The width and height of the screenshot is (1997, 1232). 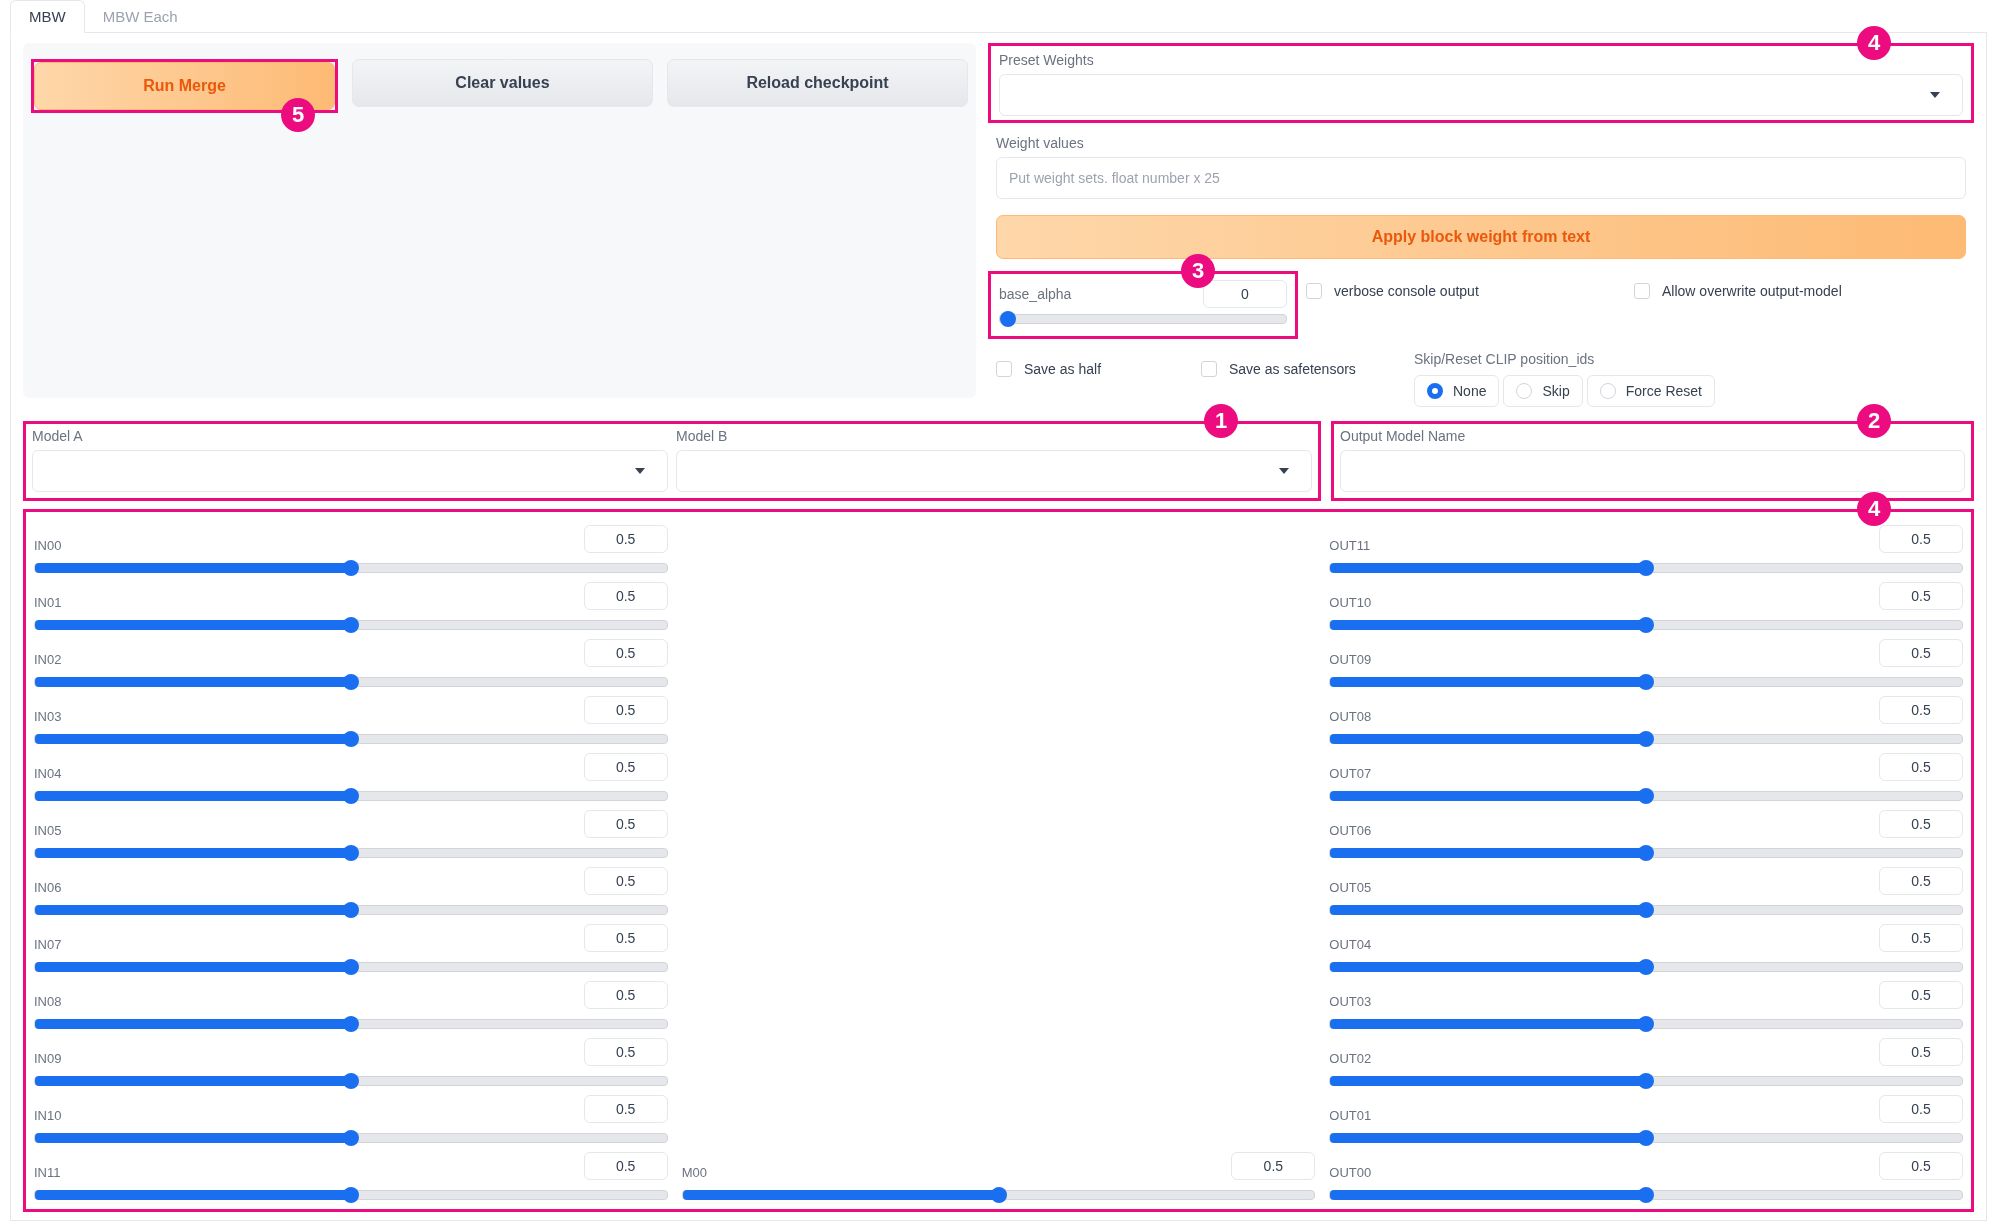 What do you see at coordinates (502, 83) in the screenshot?
I see `action-button: Clear values` at bounding box center [502, 83].